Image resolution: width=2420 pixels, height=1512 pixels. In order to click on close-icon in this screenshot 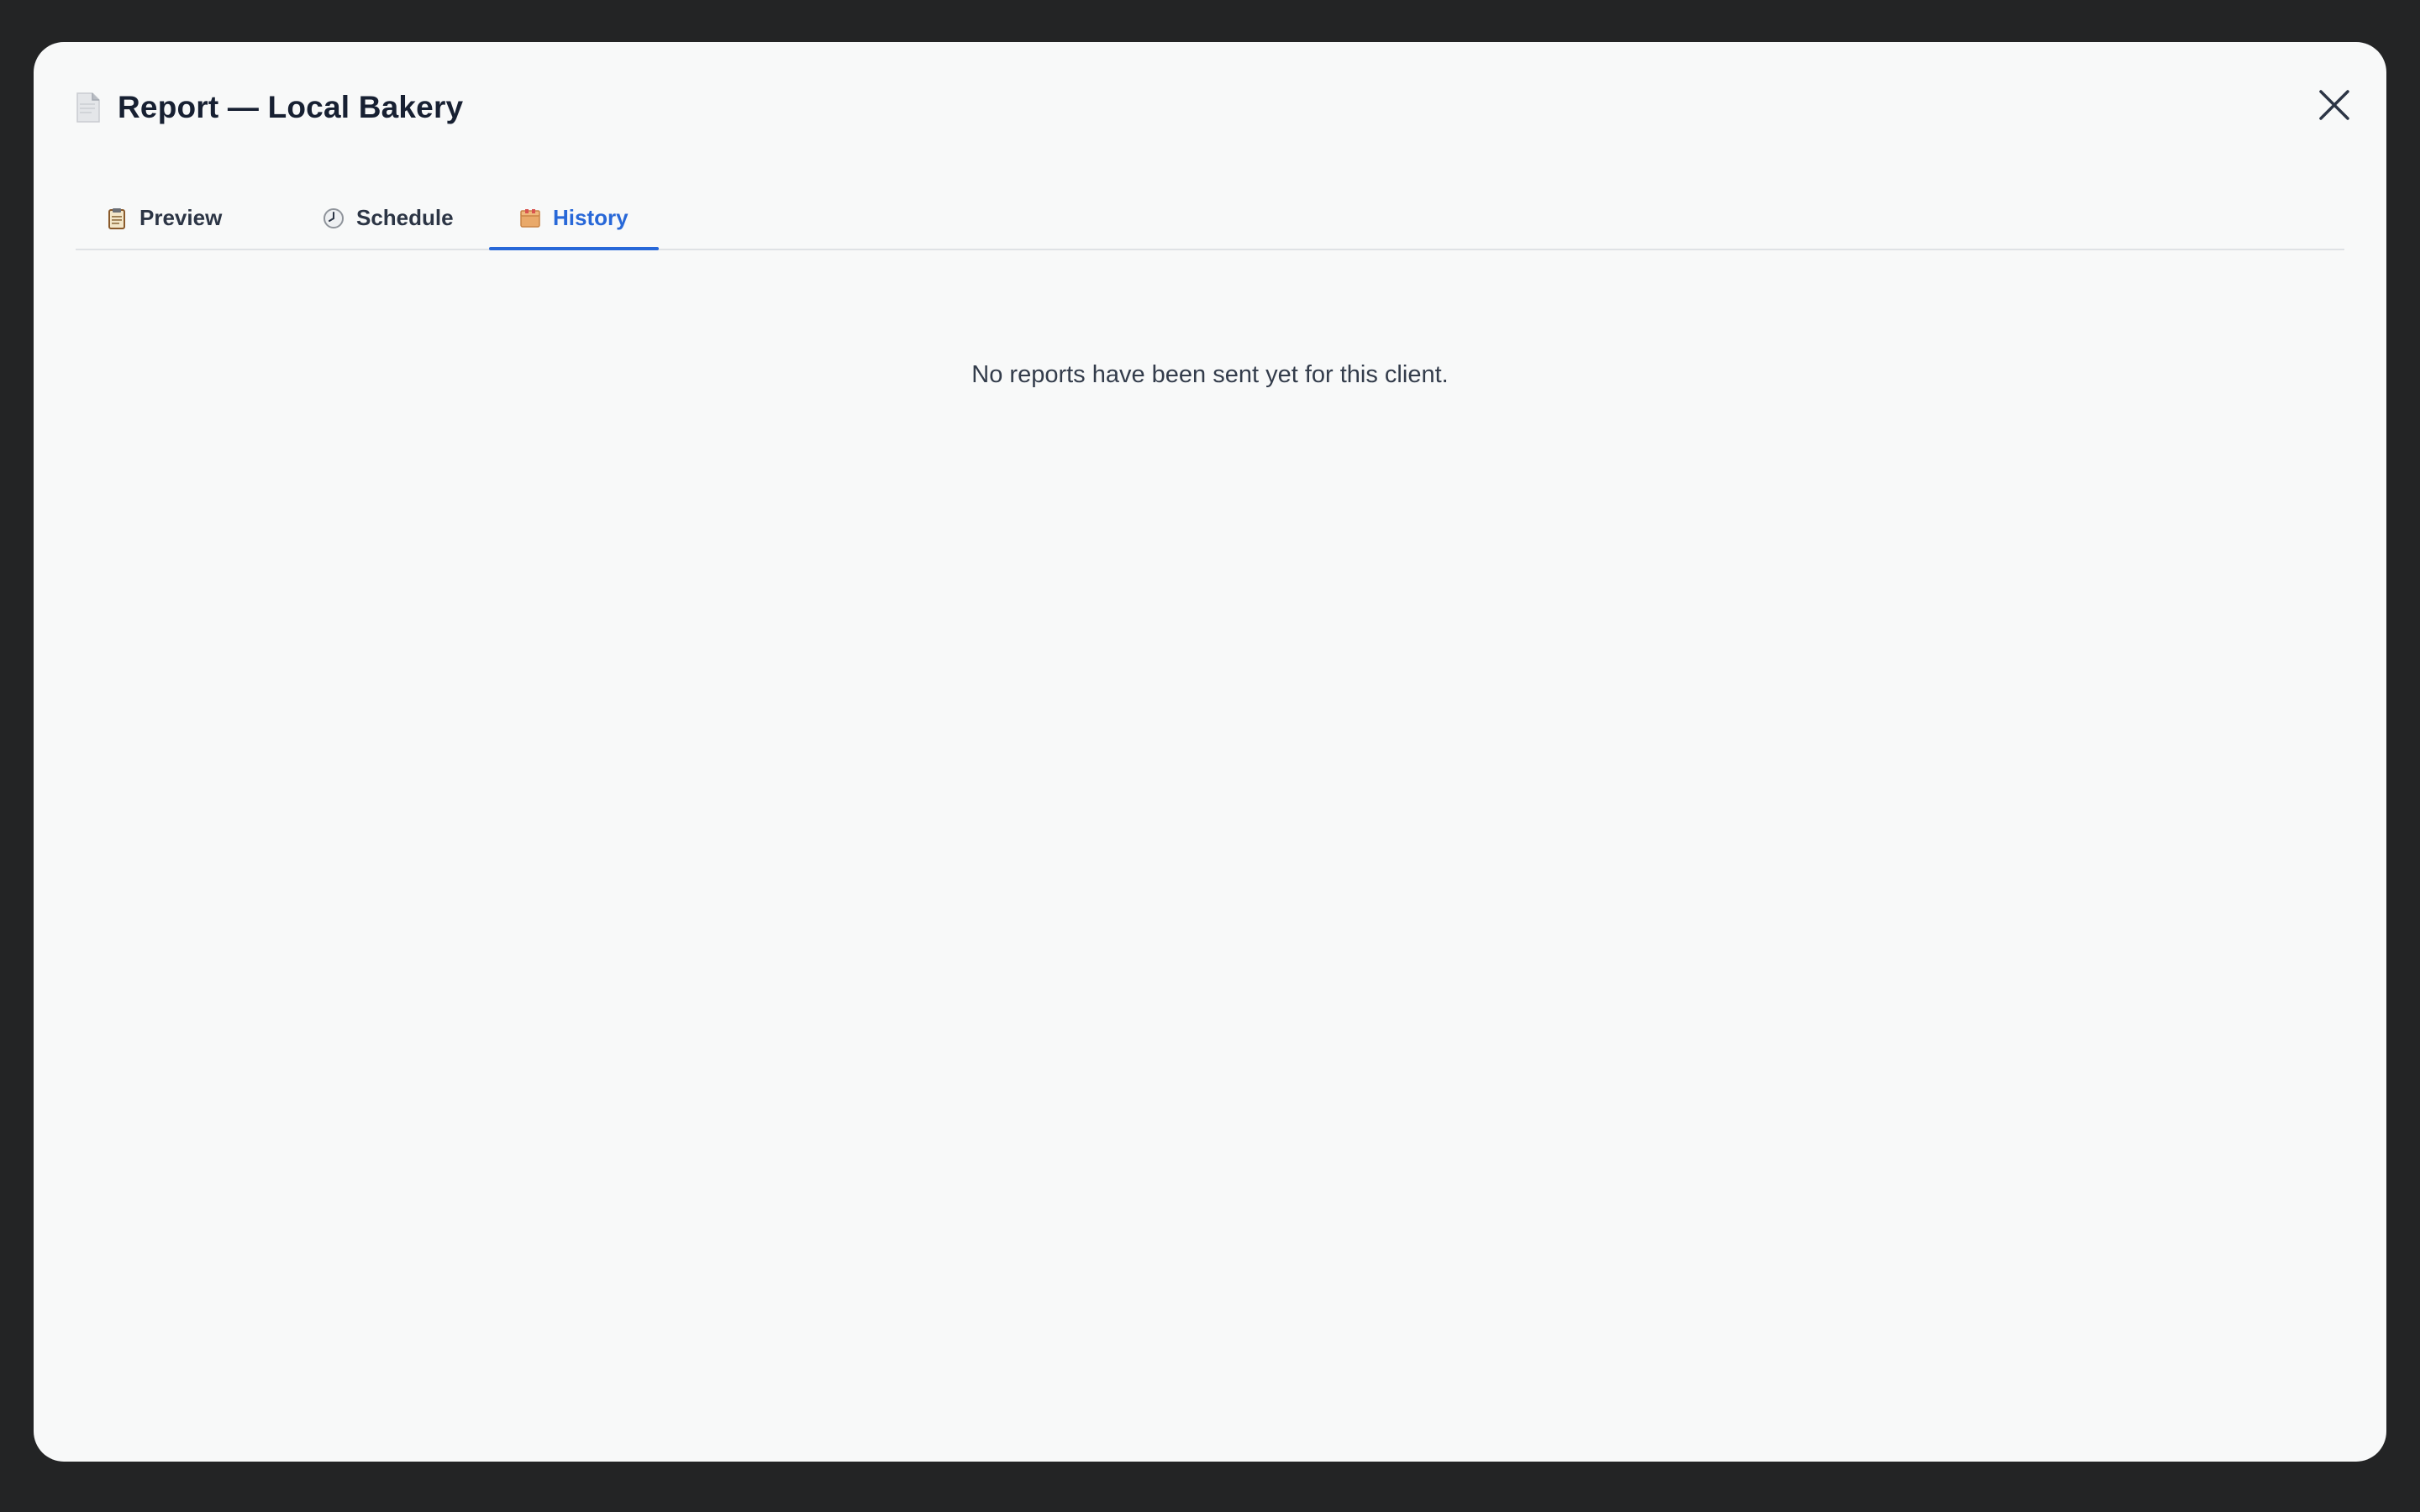, I will do `click(2334, 105)`.